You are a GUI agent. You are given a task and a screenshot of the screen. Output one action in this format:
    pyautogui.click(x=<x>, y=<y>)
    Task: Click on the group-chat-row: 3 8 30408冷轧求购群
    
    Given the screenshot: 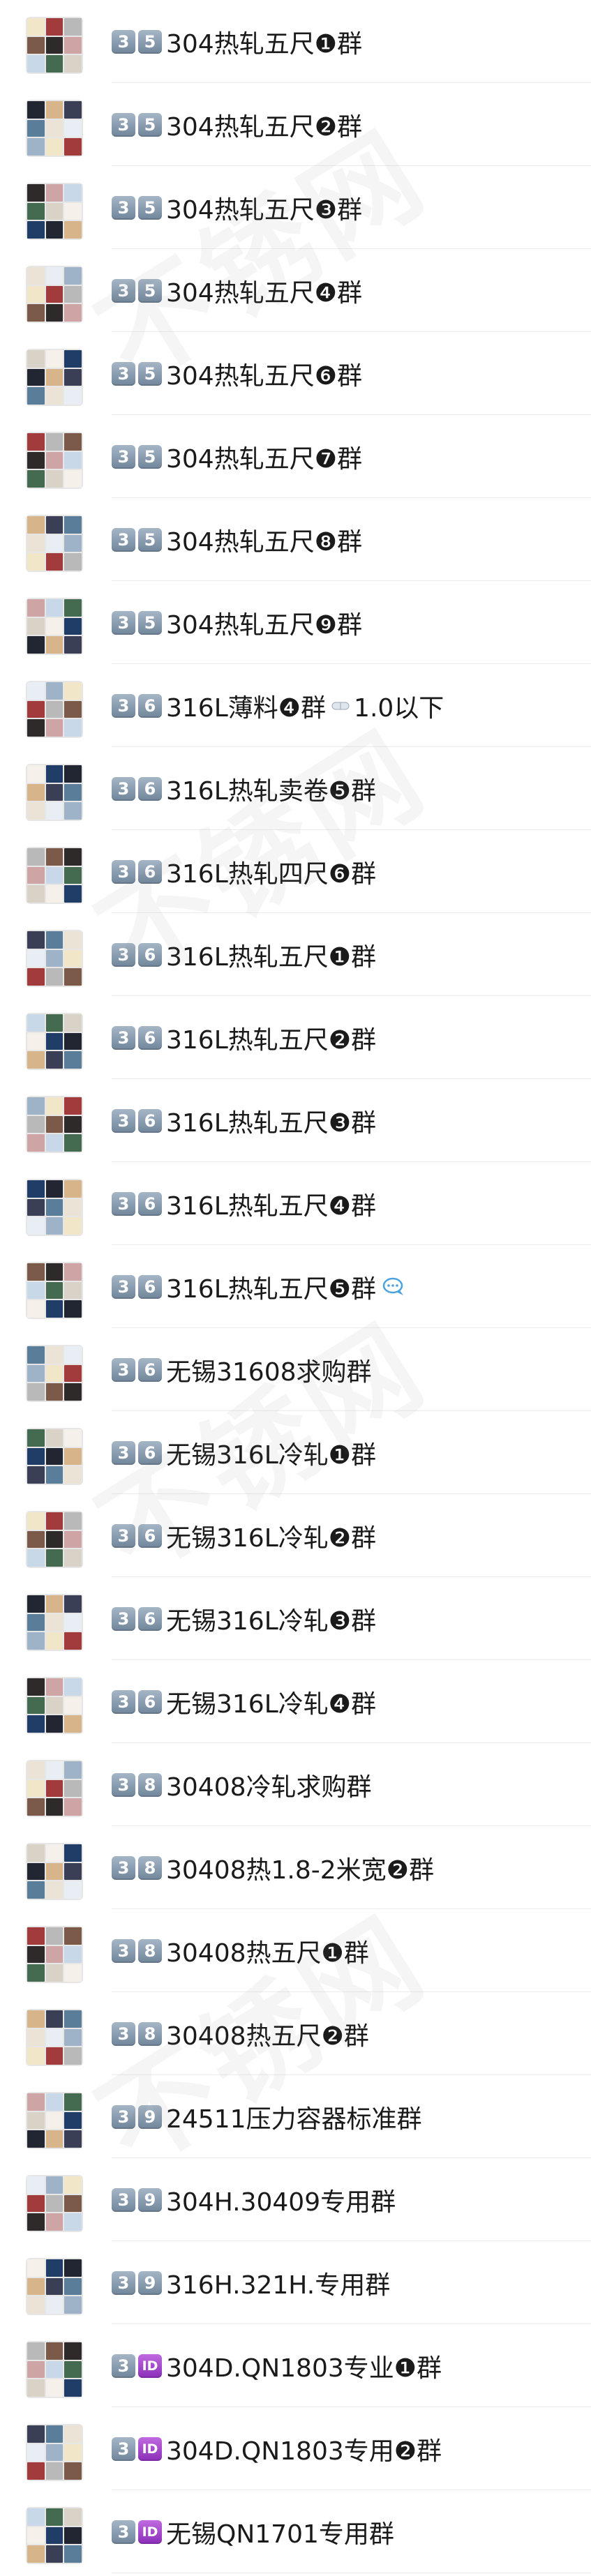 What is the action you would take?
    pyautogui.click(x=295, y=1784)
    